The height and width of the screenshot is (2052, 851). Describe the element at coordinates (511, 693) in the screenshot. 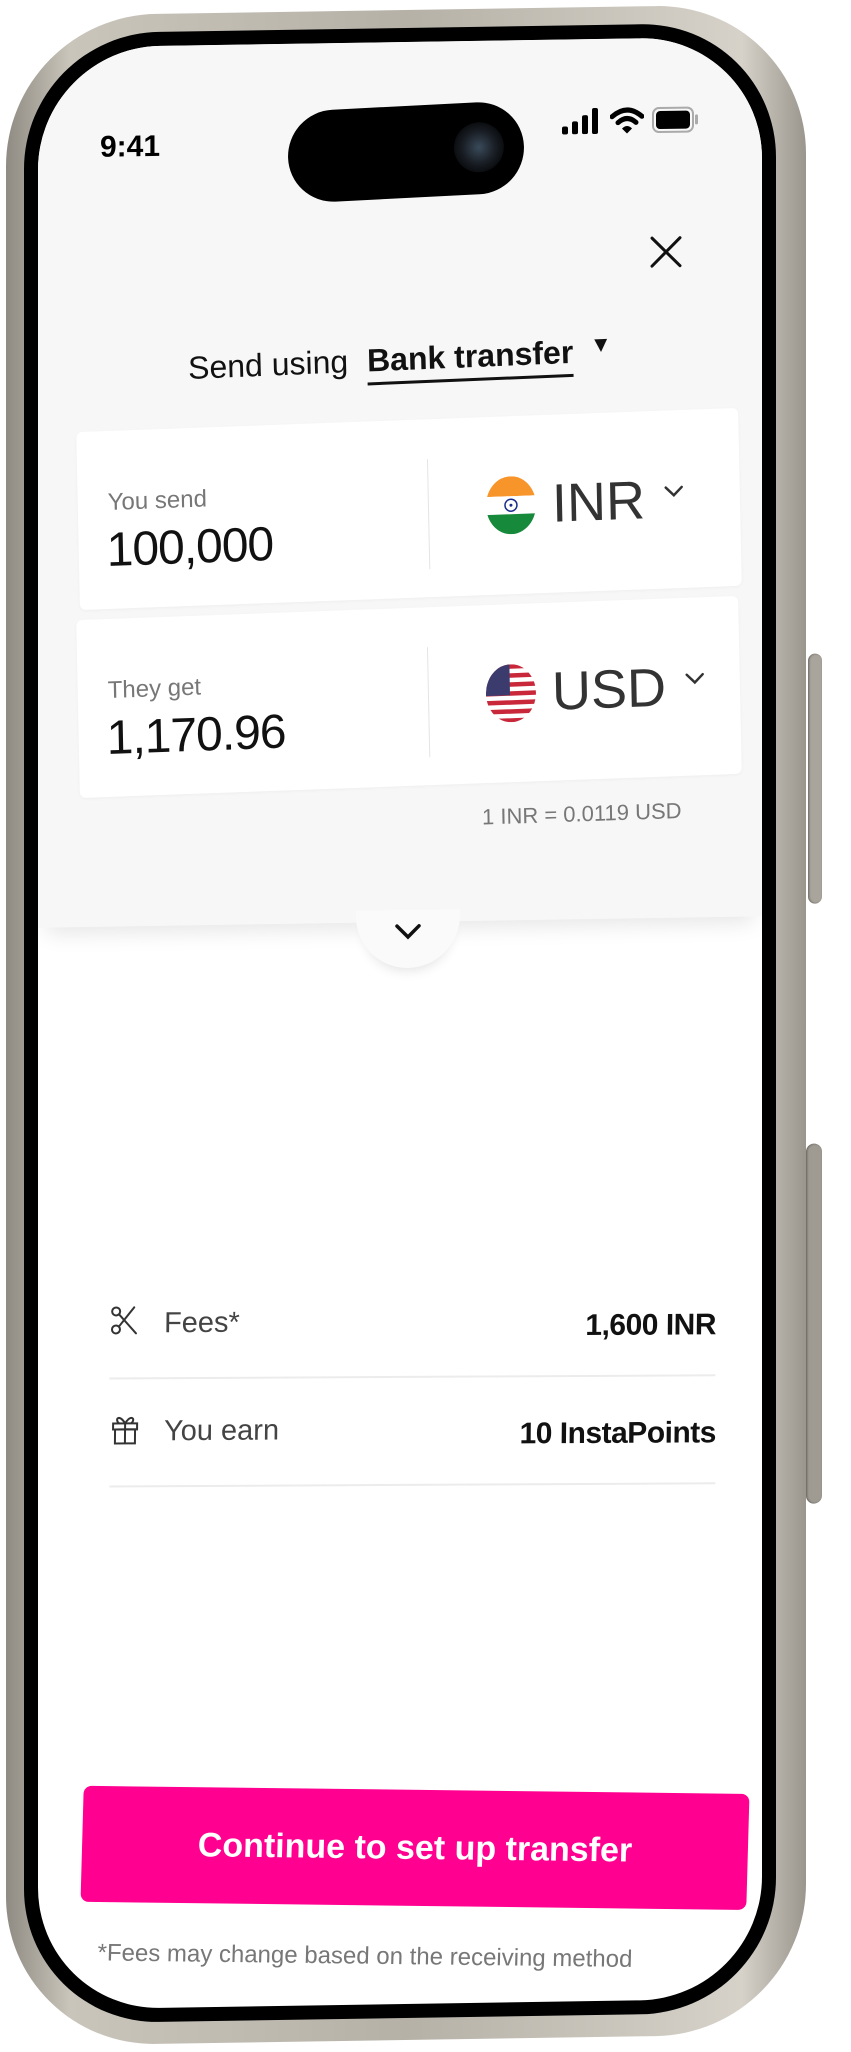

I see `usa-flag-icon` at that location.